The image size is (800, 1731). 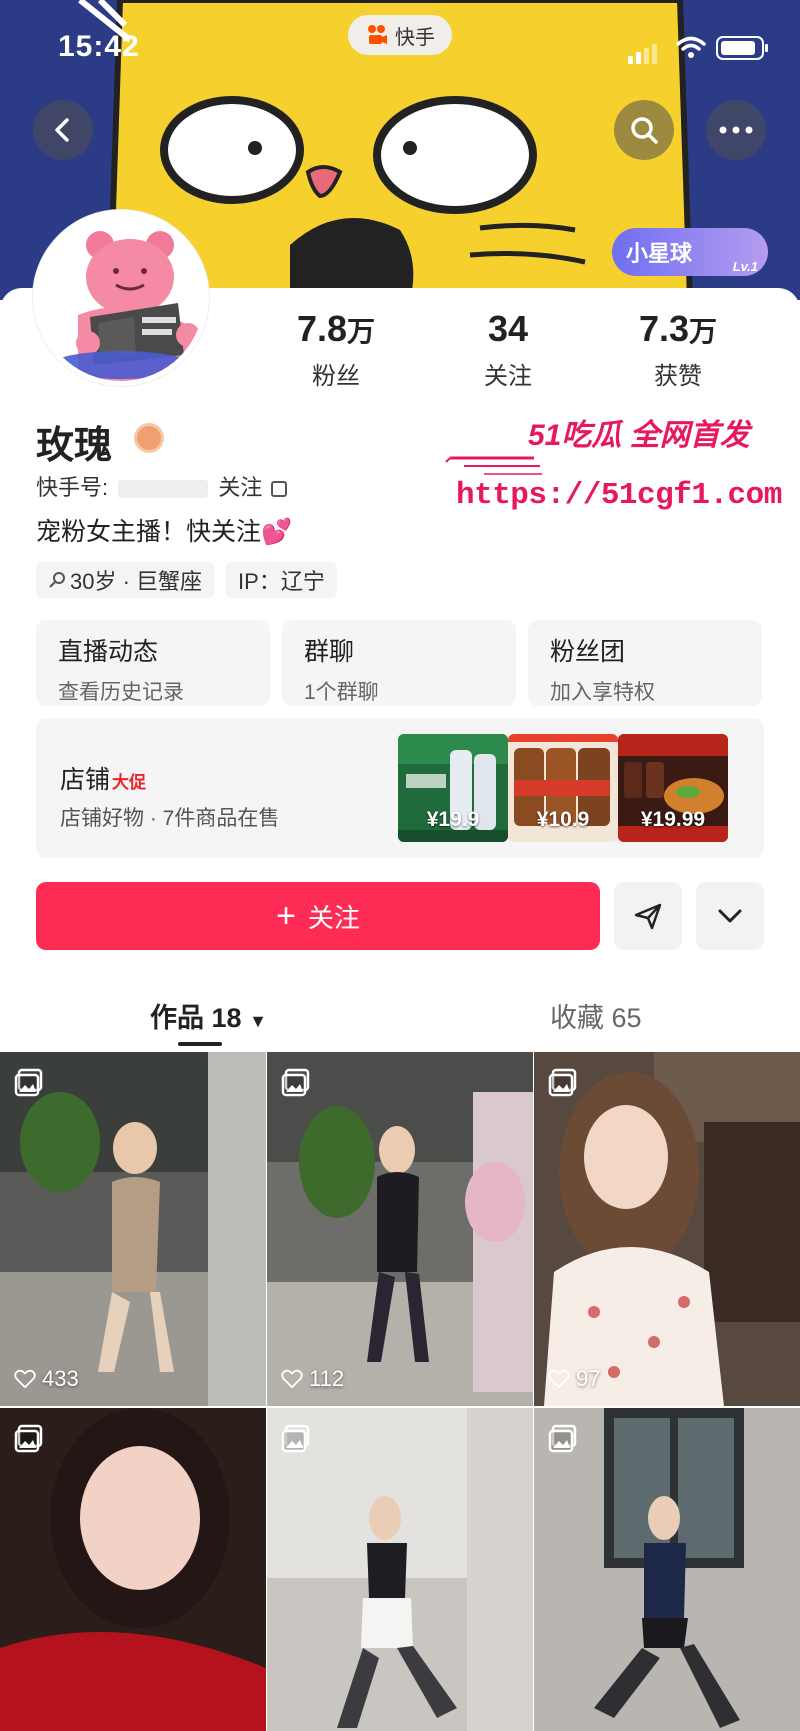 What do you see at coordinates (136, 581) in the screenshot?
I see `tag-text: 30岁 · 巨蟹座` at bounding box center [136, 581].